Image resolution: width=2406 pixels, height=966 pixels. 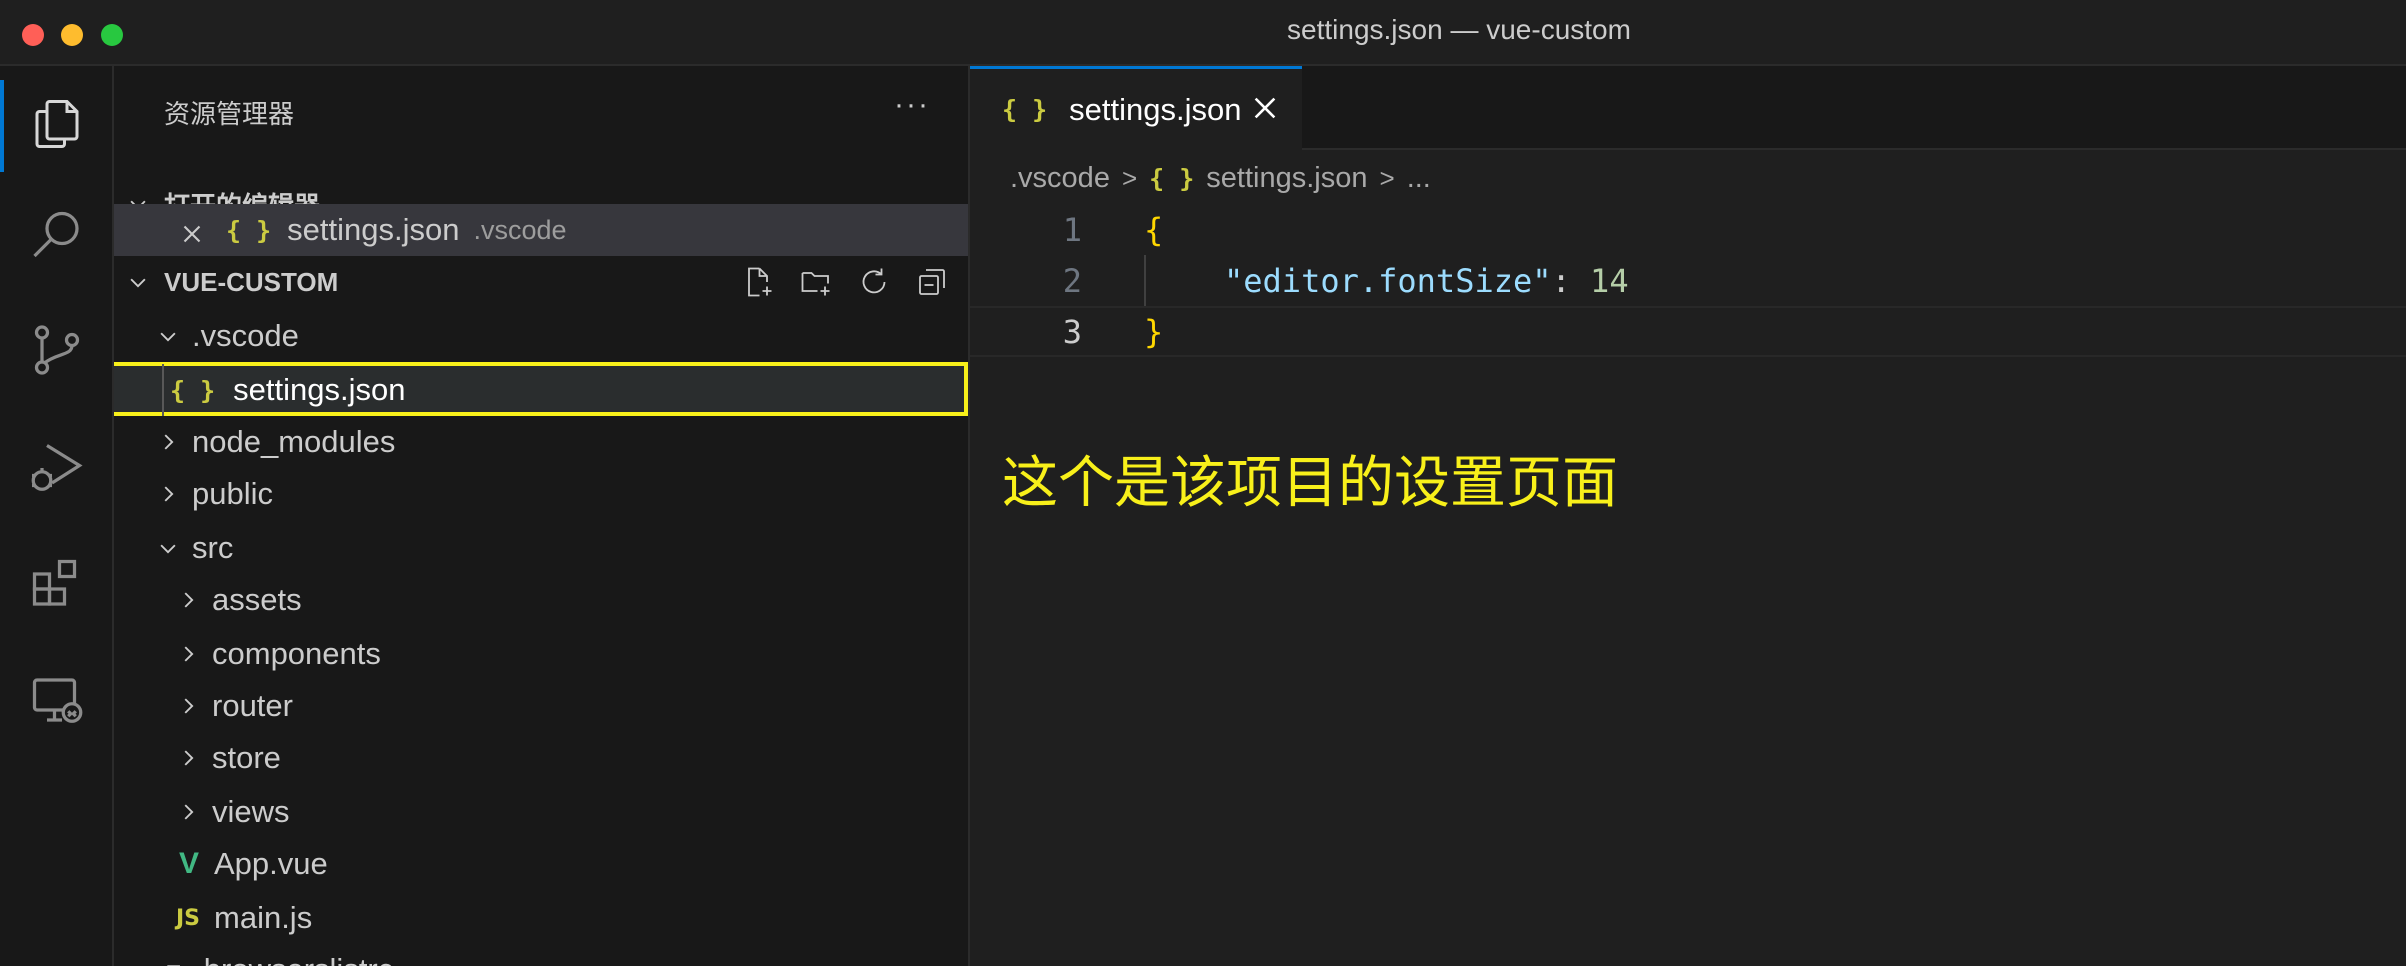 I want to click on tree-label: App.vue, so click(x=271, y=863).